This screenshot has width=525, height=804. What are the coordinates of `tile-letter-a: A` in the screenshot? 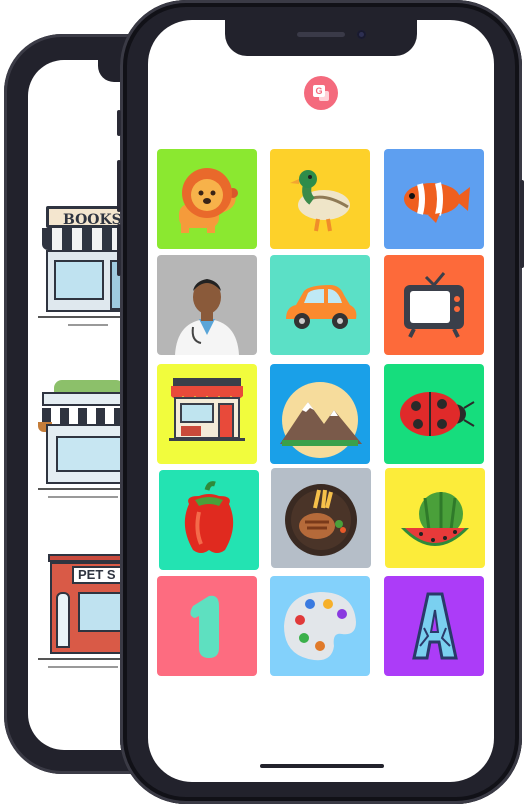 It's located at (434, 626).